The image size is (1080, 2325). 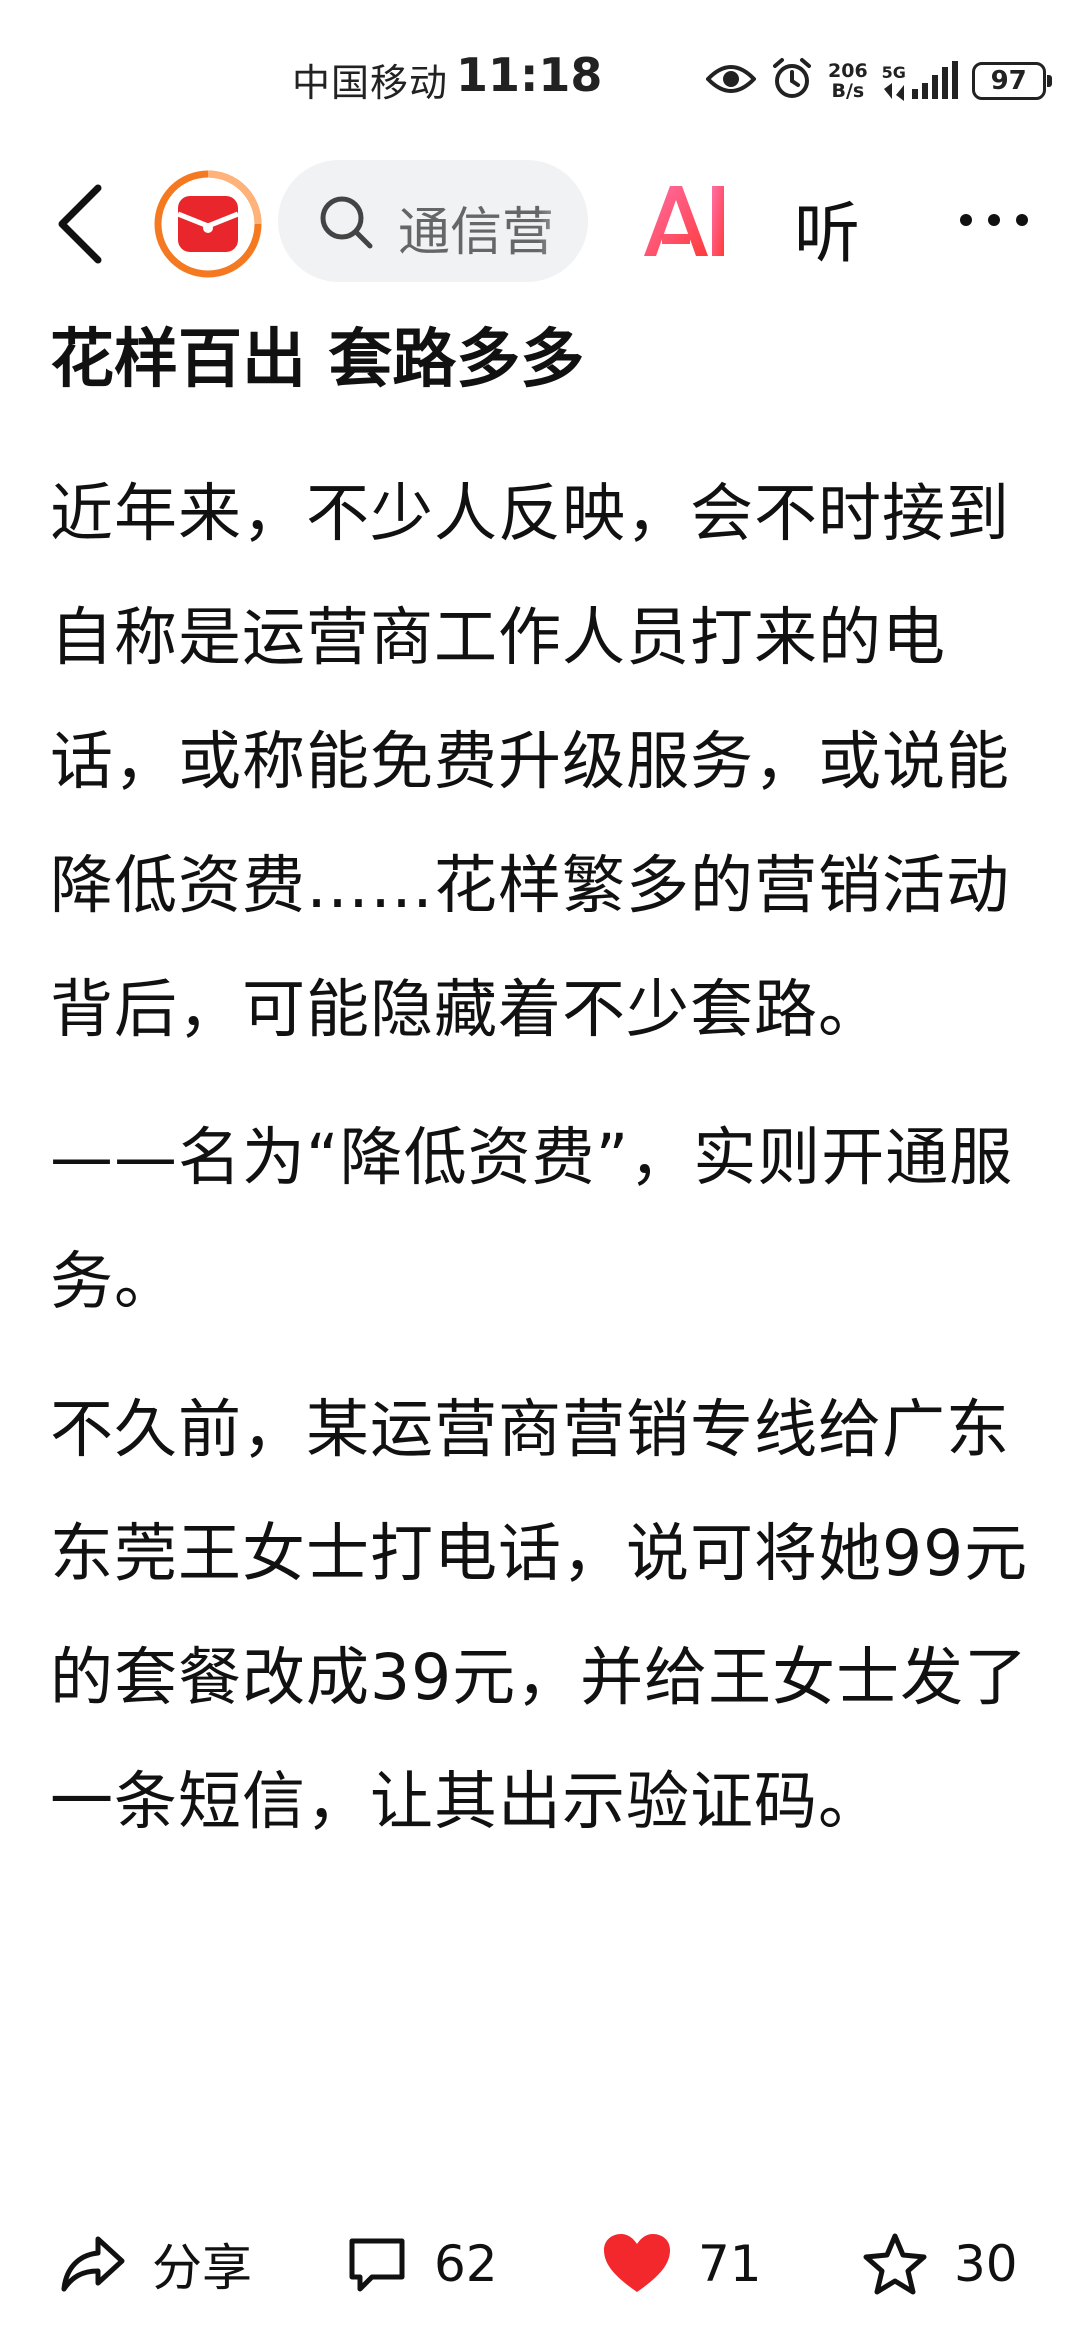 I want to click on heart-icon, so click(x=637, y=2263).